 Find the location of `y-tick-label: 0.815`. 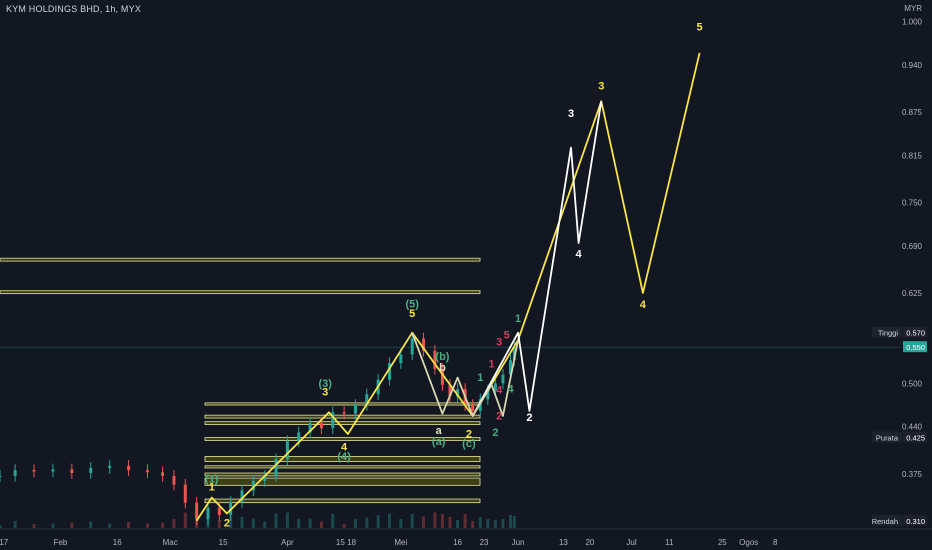

y-tick-label: 0.815 is located at coordinates (912, 156).